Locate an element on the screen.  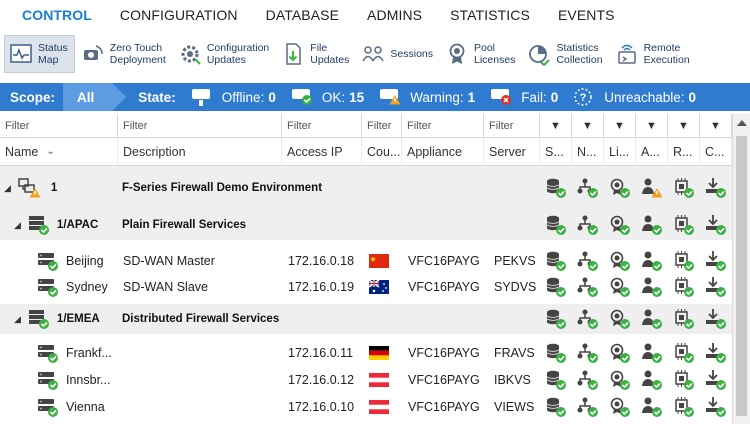
group-row: ◢ 1/APAC Plain Firewall Services is located at coordinates (366, 225).